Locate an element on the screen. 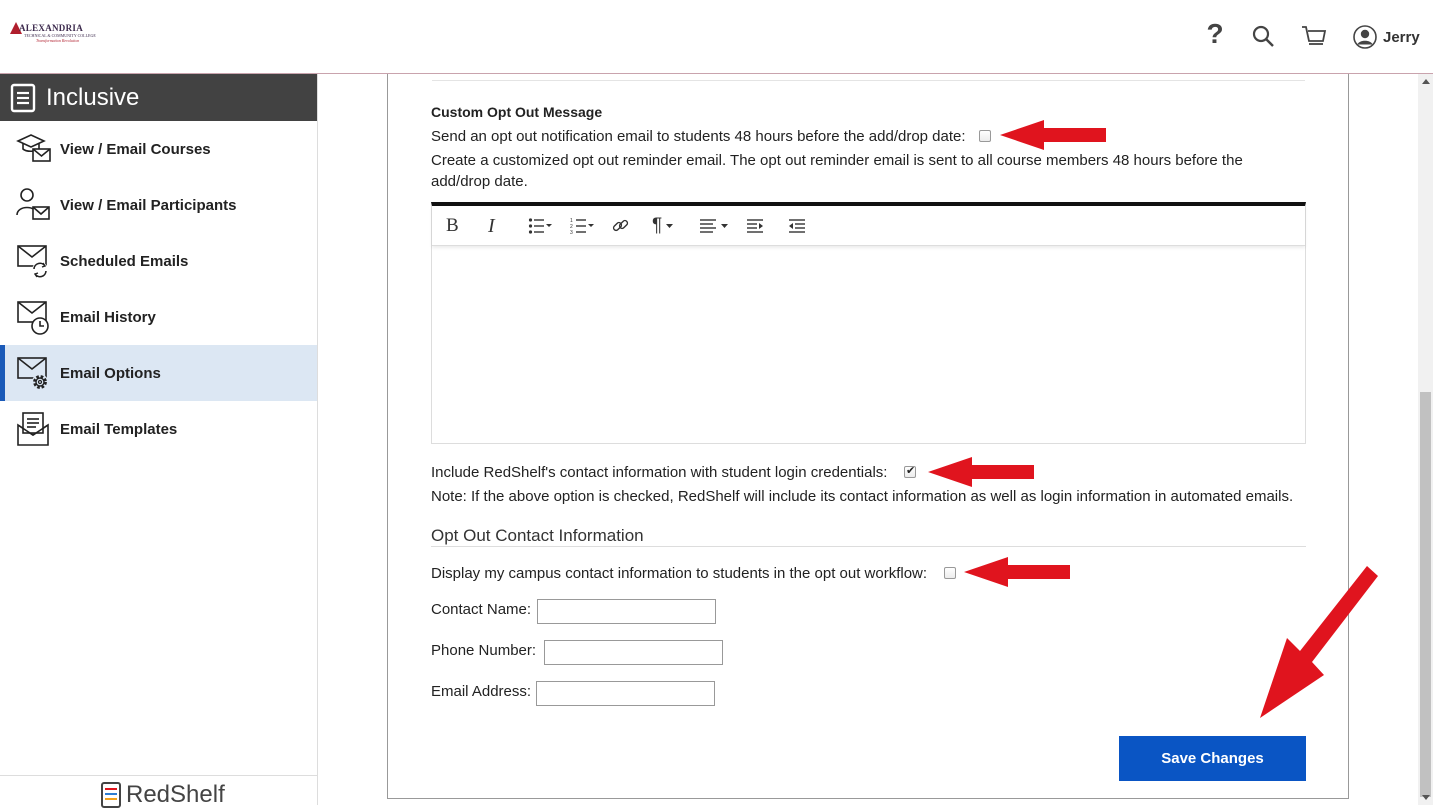 Image resolution: width=1433 pixels, height=809 pixels. sidebar-item-label: Email Templates is located at coordinates (119, 429).